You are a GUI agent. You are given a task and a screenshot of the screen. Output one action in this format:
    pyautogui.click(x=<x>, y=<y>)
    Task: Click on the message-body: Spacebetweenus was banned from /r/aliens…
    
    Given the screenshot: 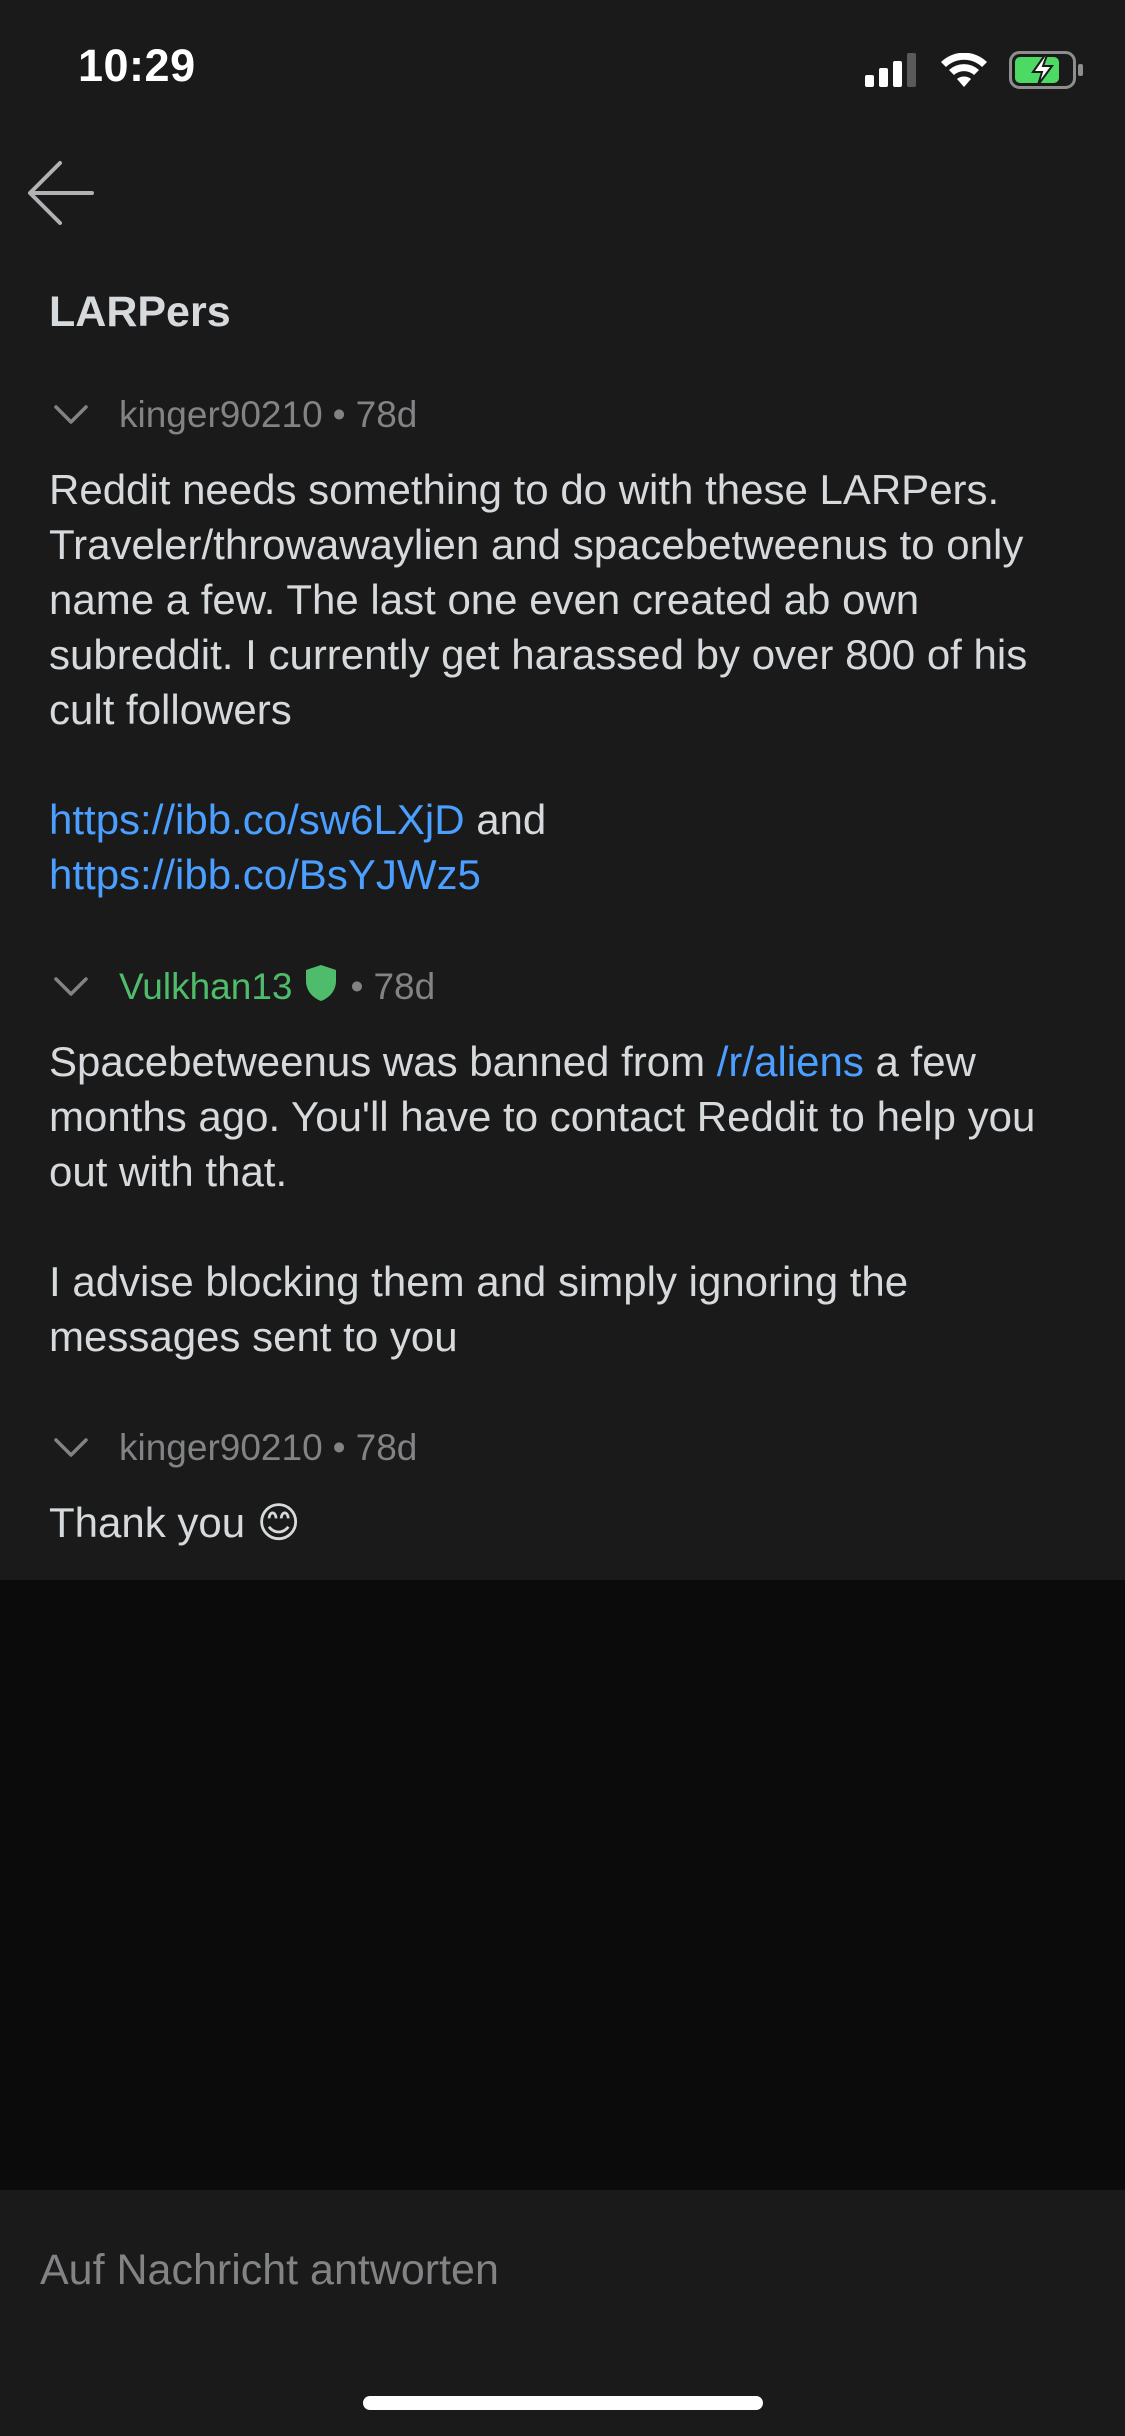 What is the action you would take?
    pyautogui.click(x=569, y=1199)
    